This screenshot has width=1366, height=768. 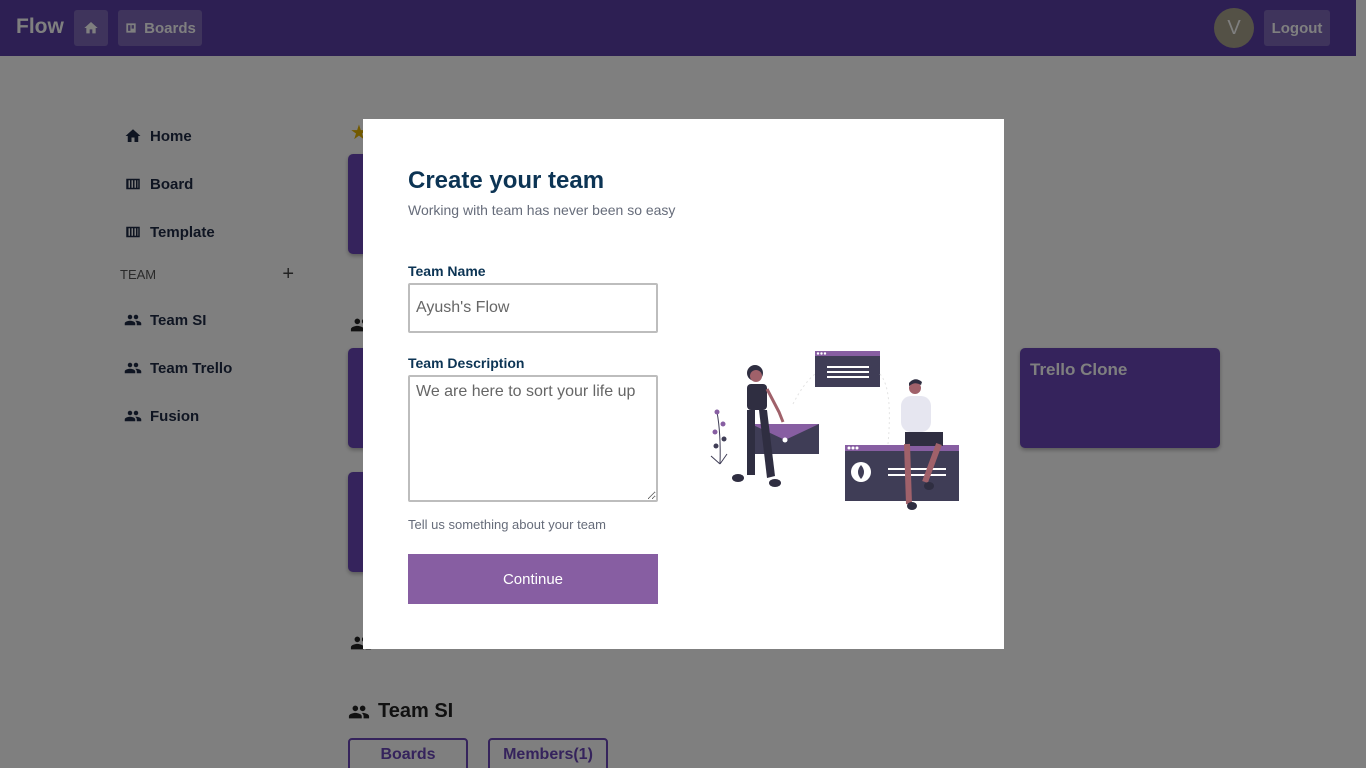 I want to click on team-name-input, so click(x=533, y=308).